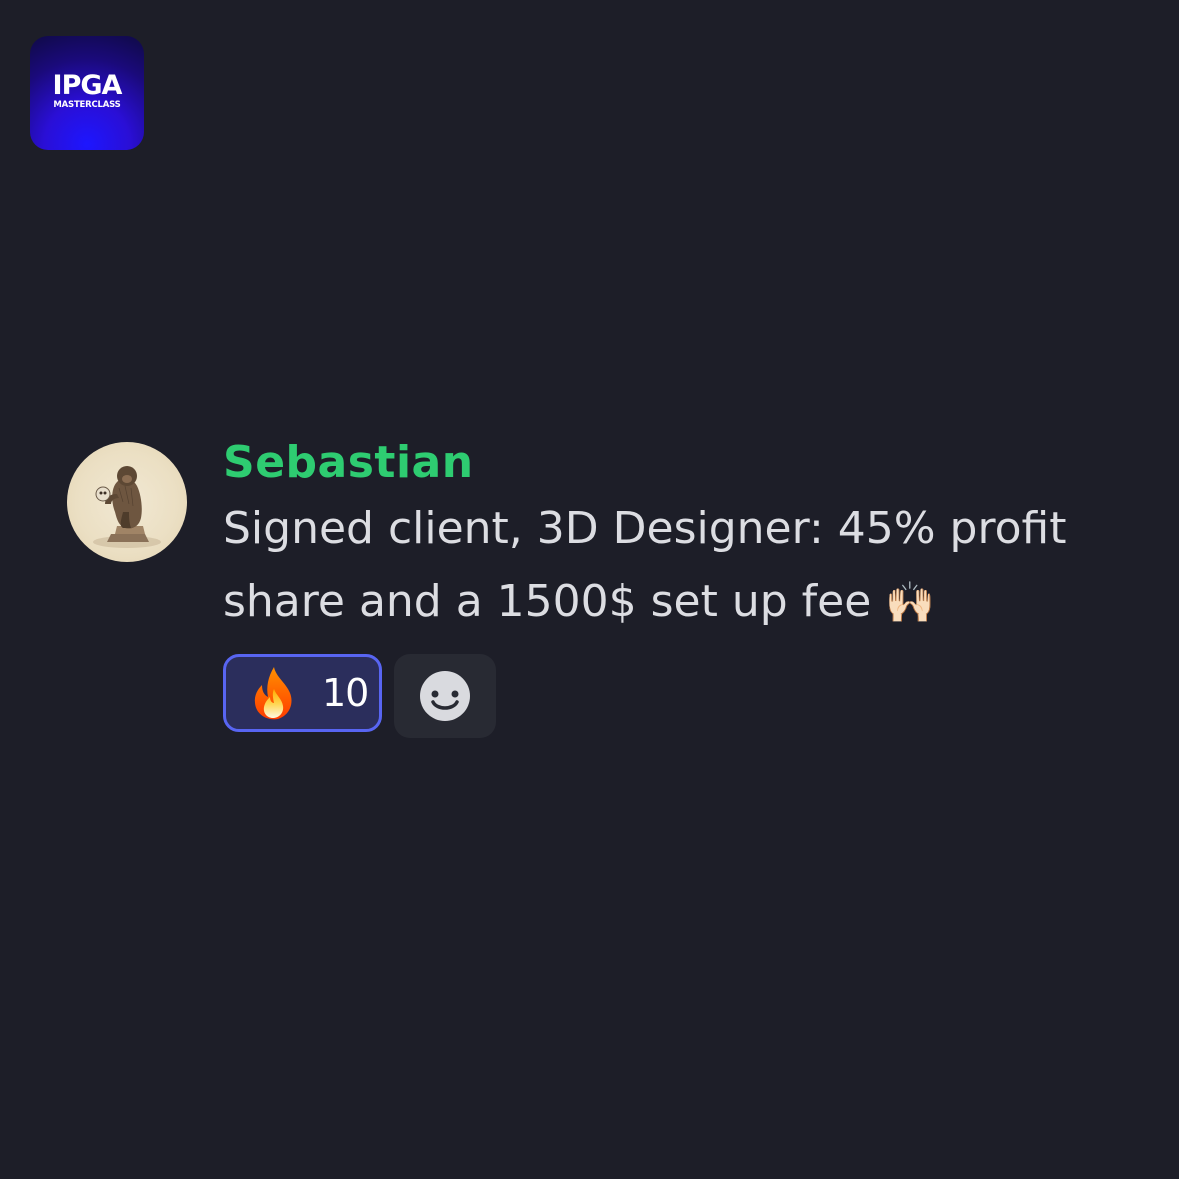  I want to click on reaction-count: 10, so click(345, 693).